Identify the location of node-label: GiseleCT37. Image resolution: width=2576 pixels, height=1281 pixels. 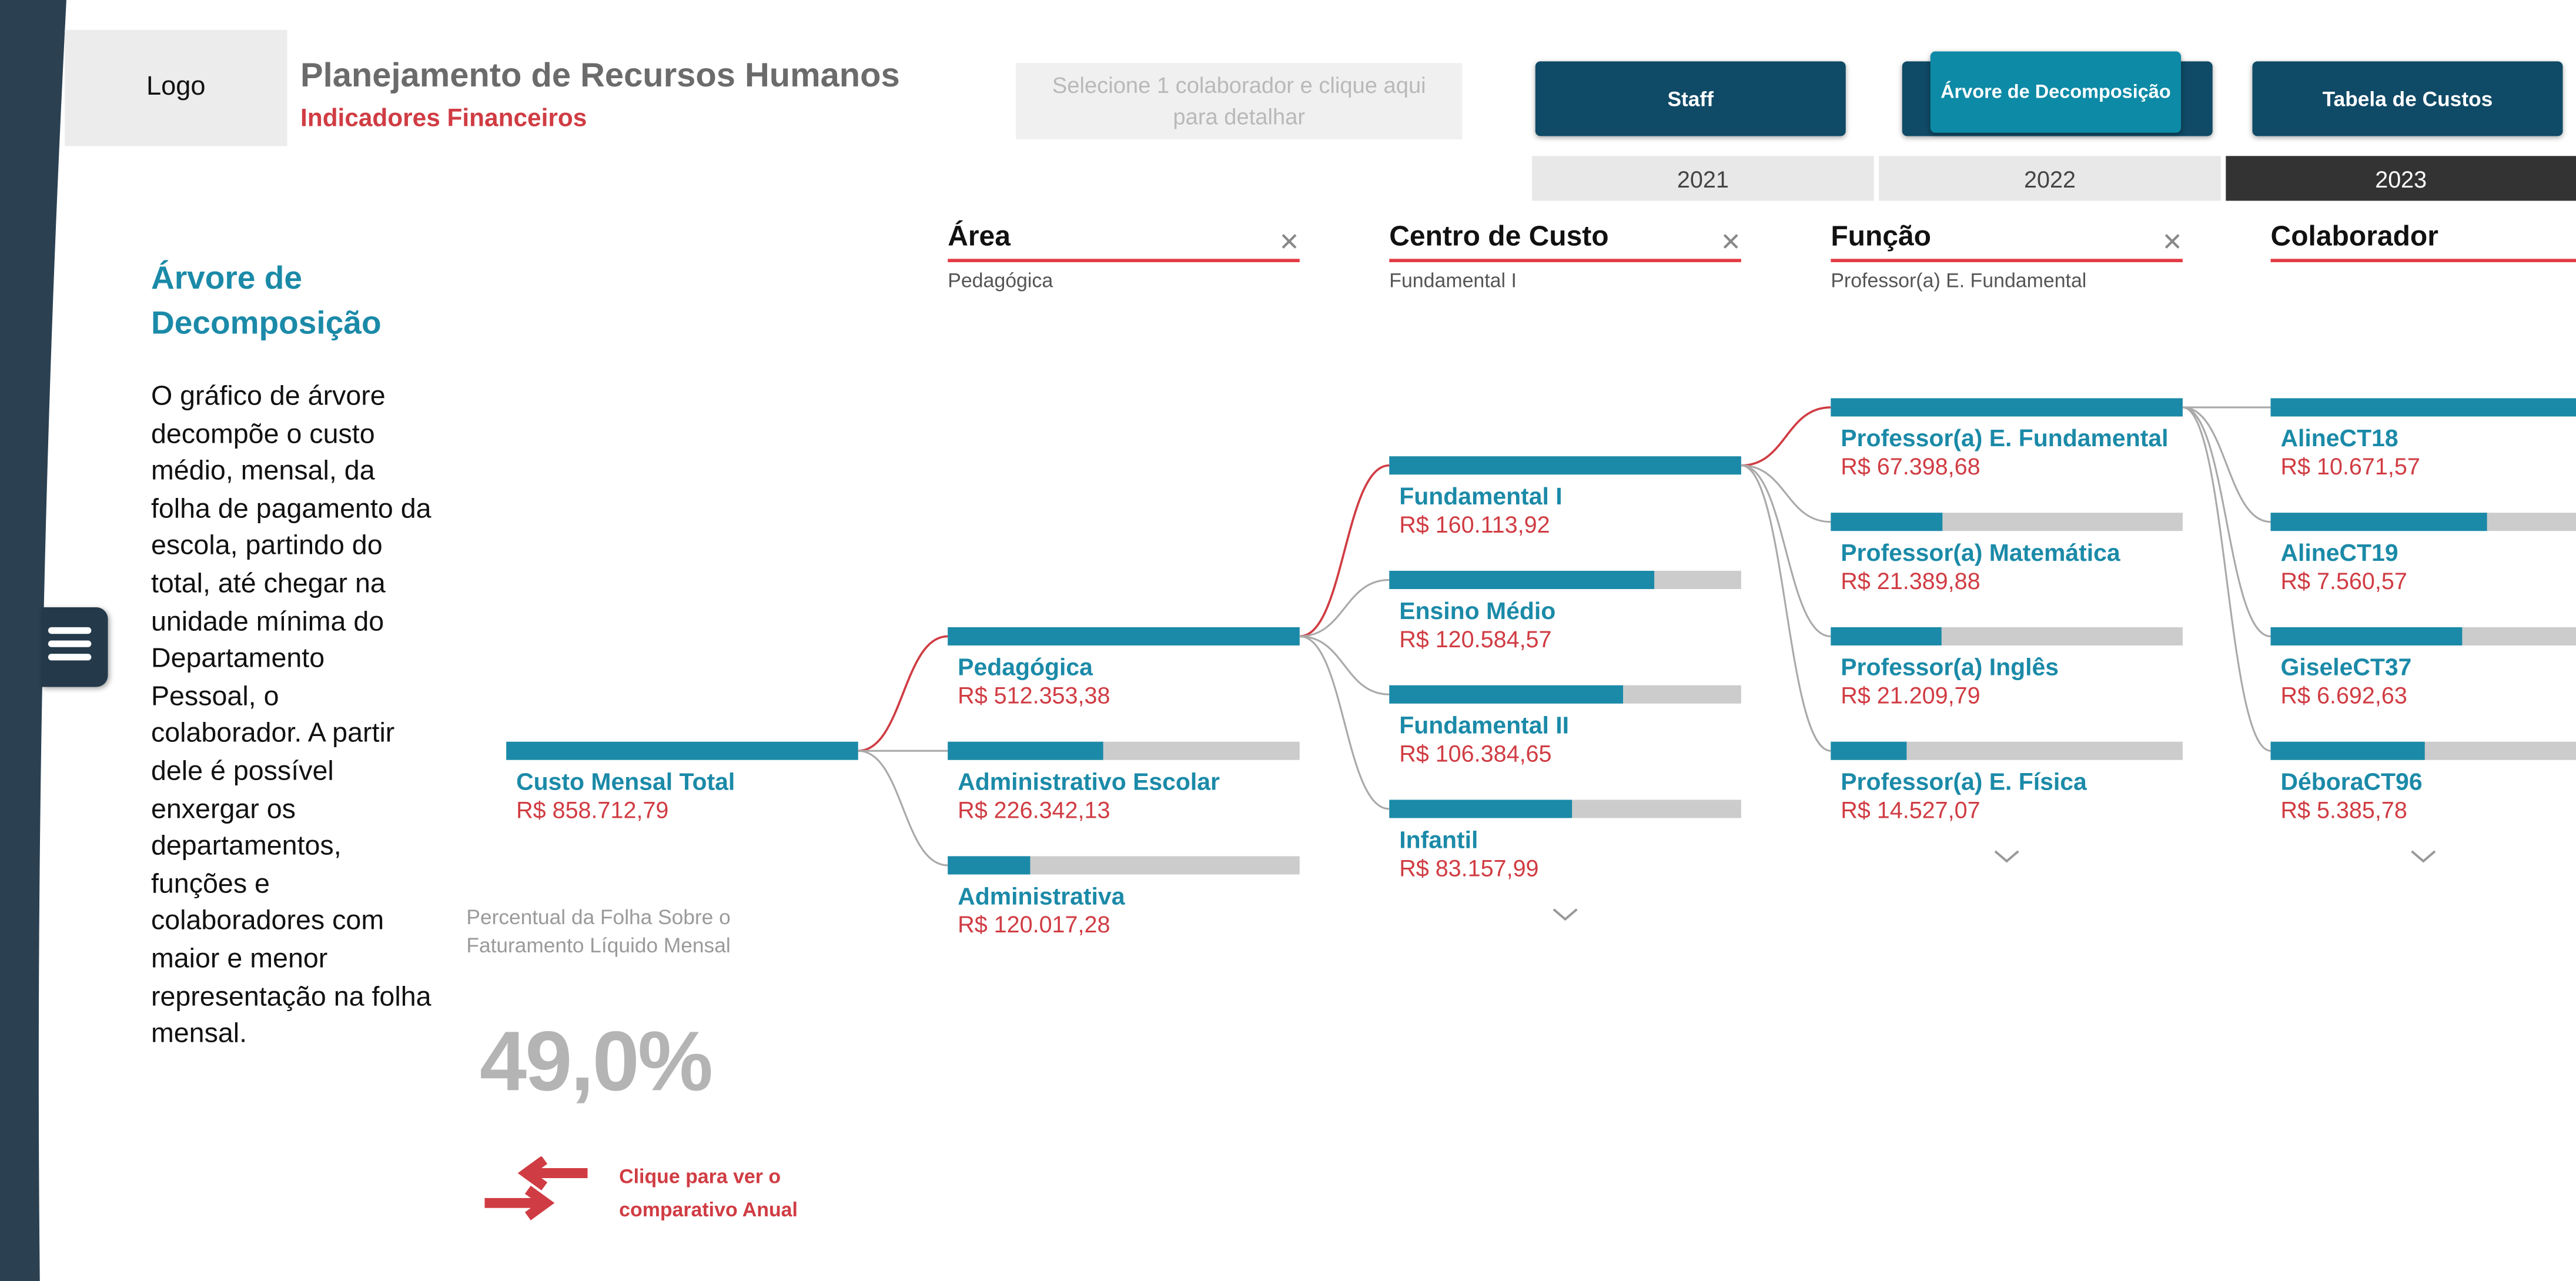
(2345, 667).